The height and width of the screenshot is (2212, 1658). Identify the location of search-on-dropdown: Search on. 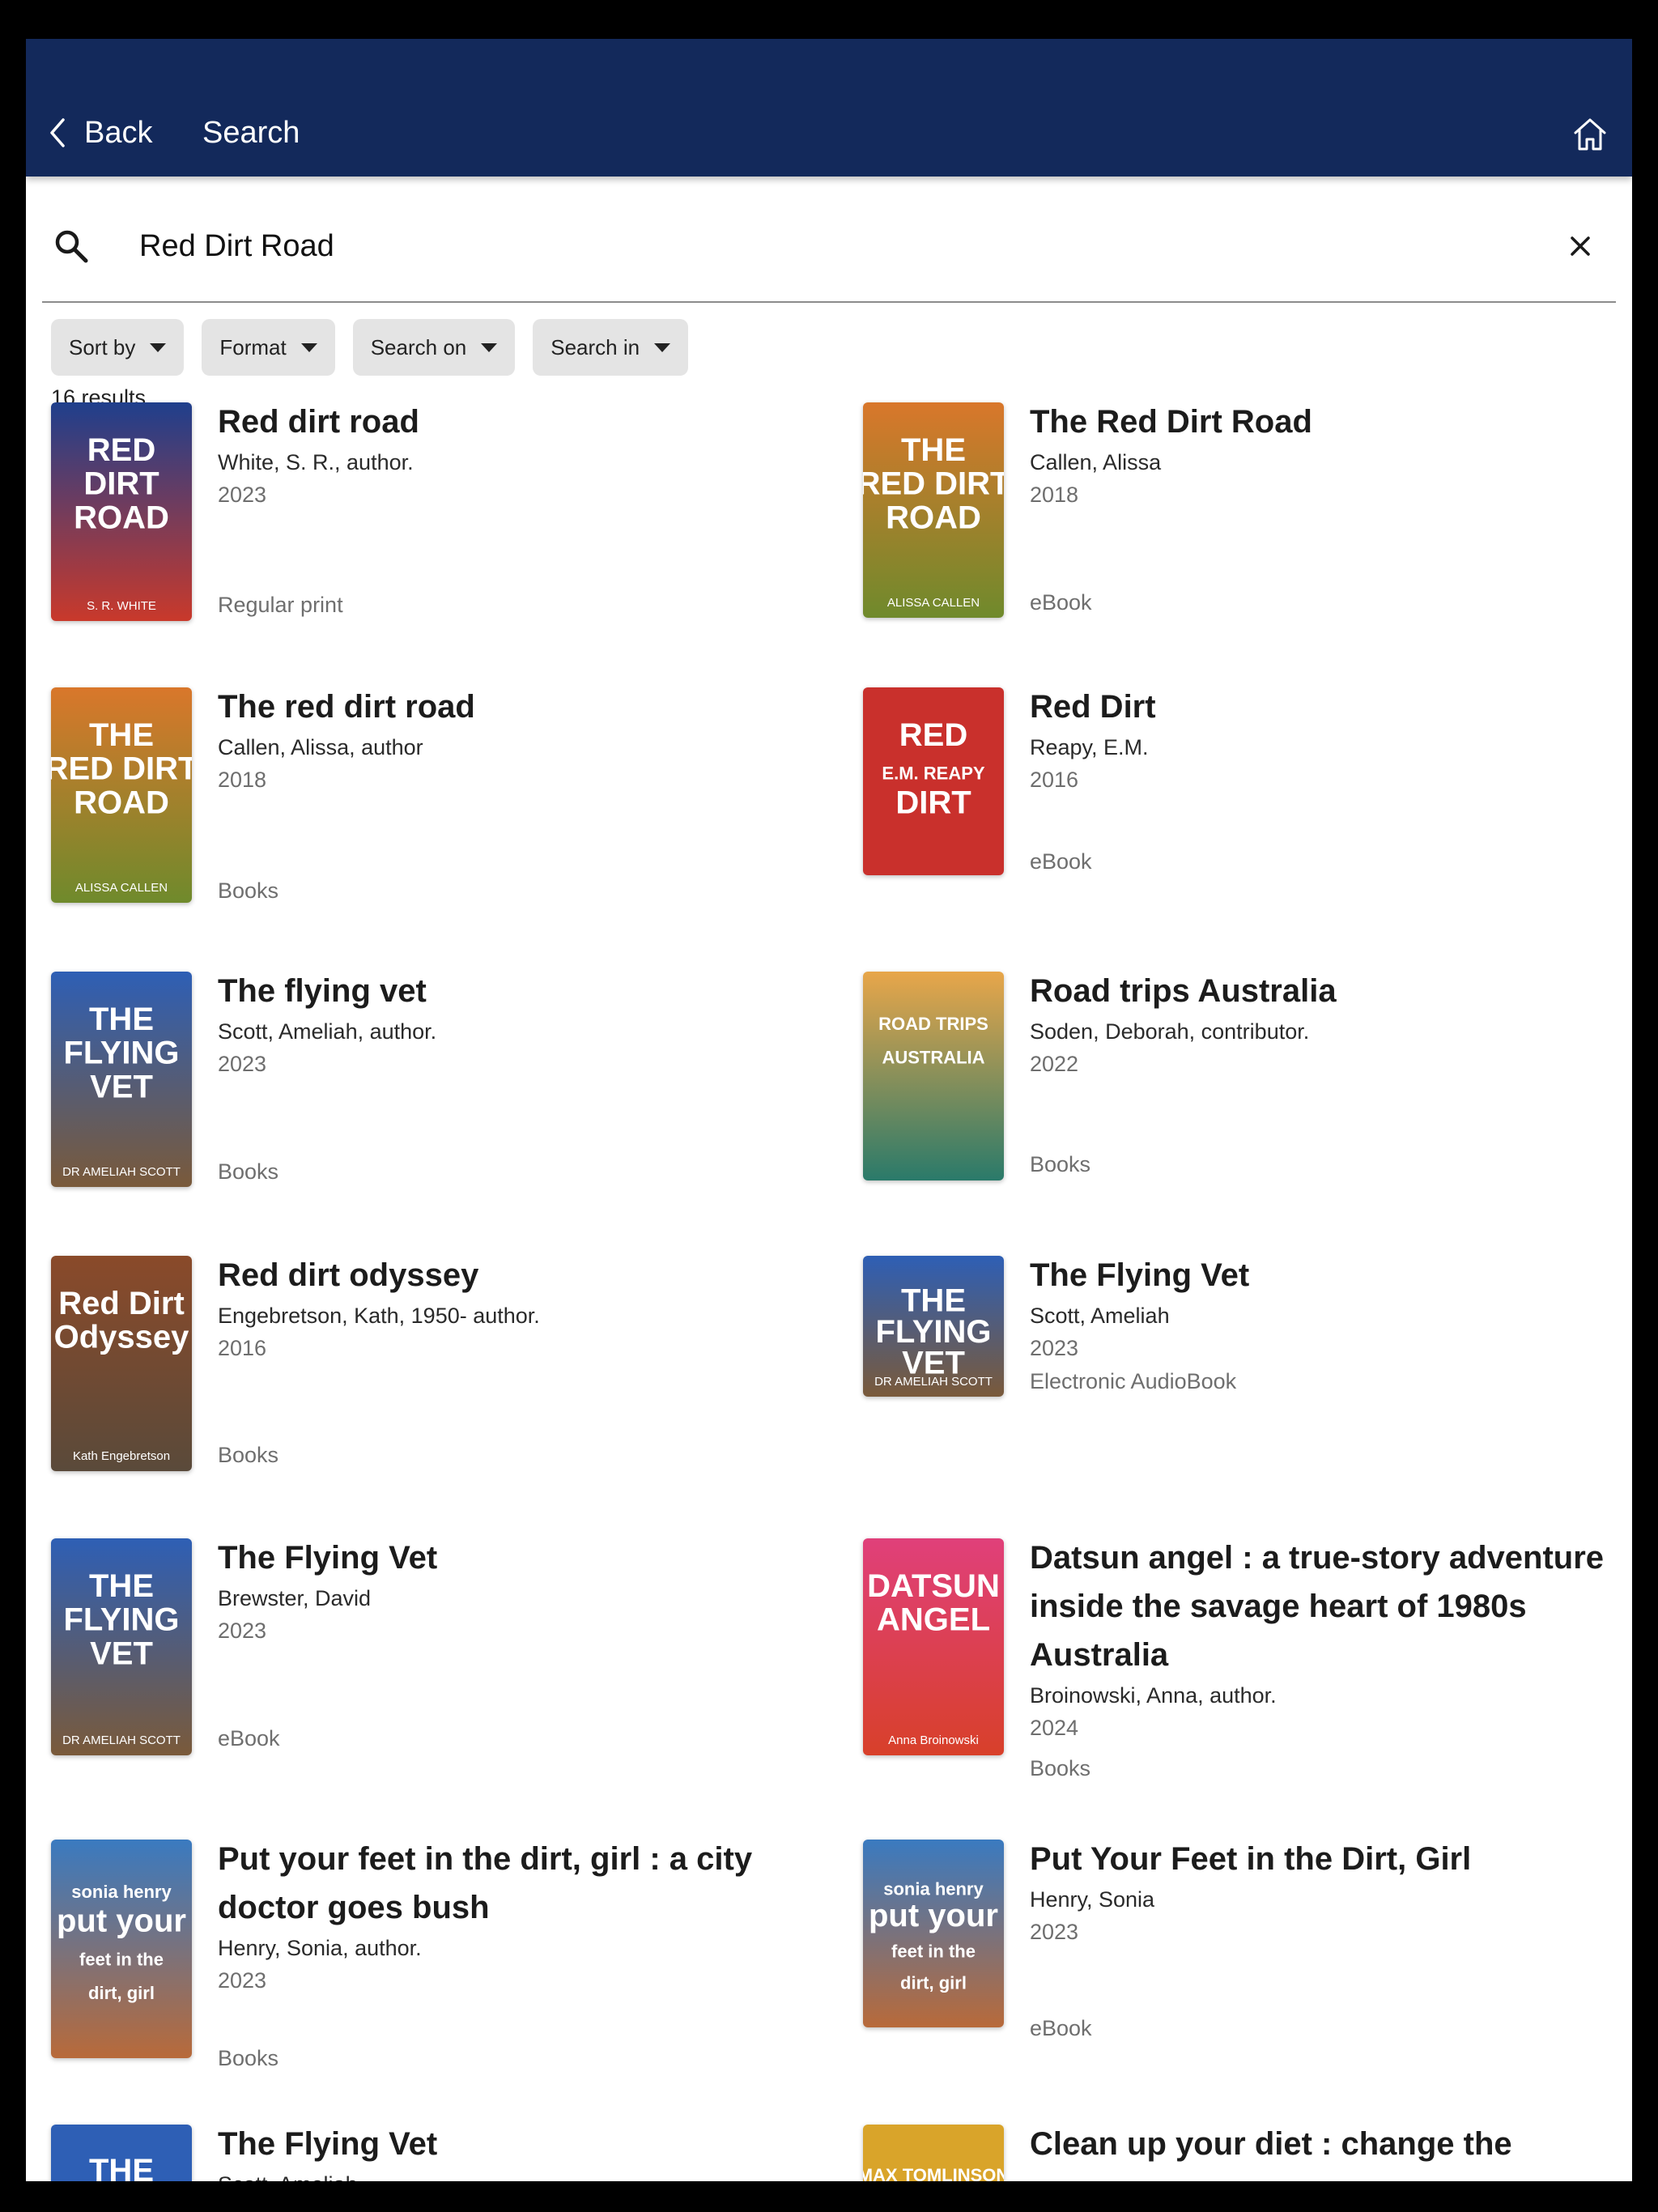
(434, 347).